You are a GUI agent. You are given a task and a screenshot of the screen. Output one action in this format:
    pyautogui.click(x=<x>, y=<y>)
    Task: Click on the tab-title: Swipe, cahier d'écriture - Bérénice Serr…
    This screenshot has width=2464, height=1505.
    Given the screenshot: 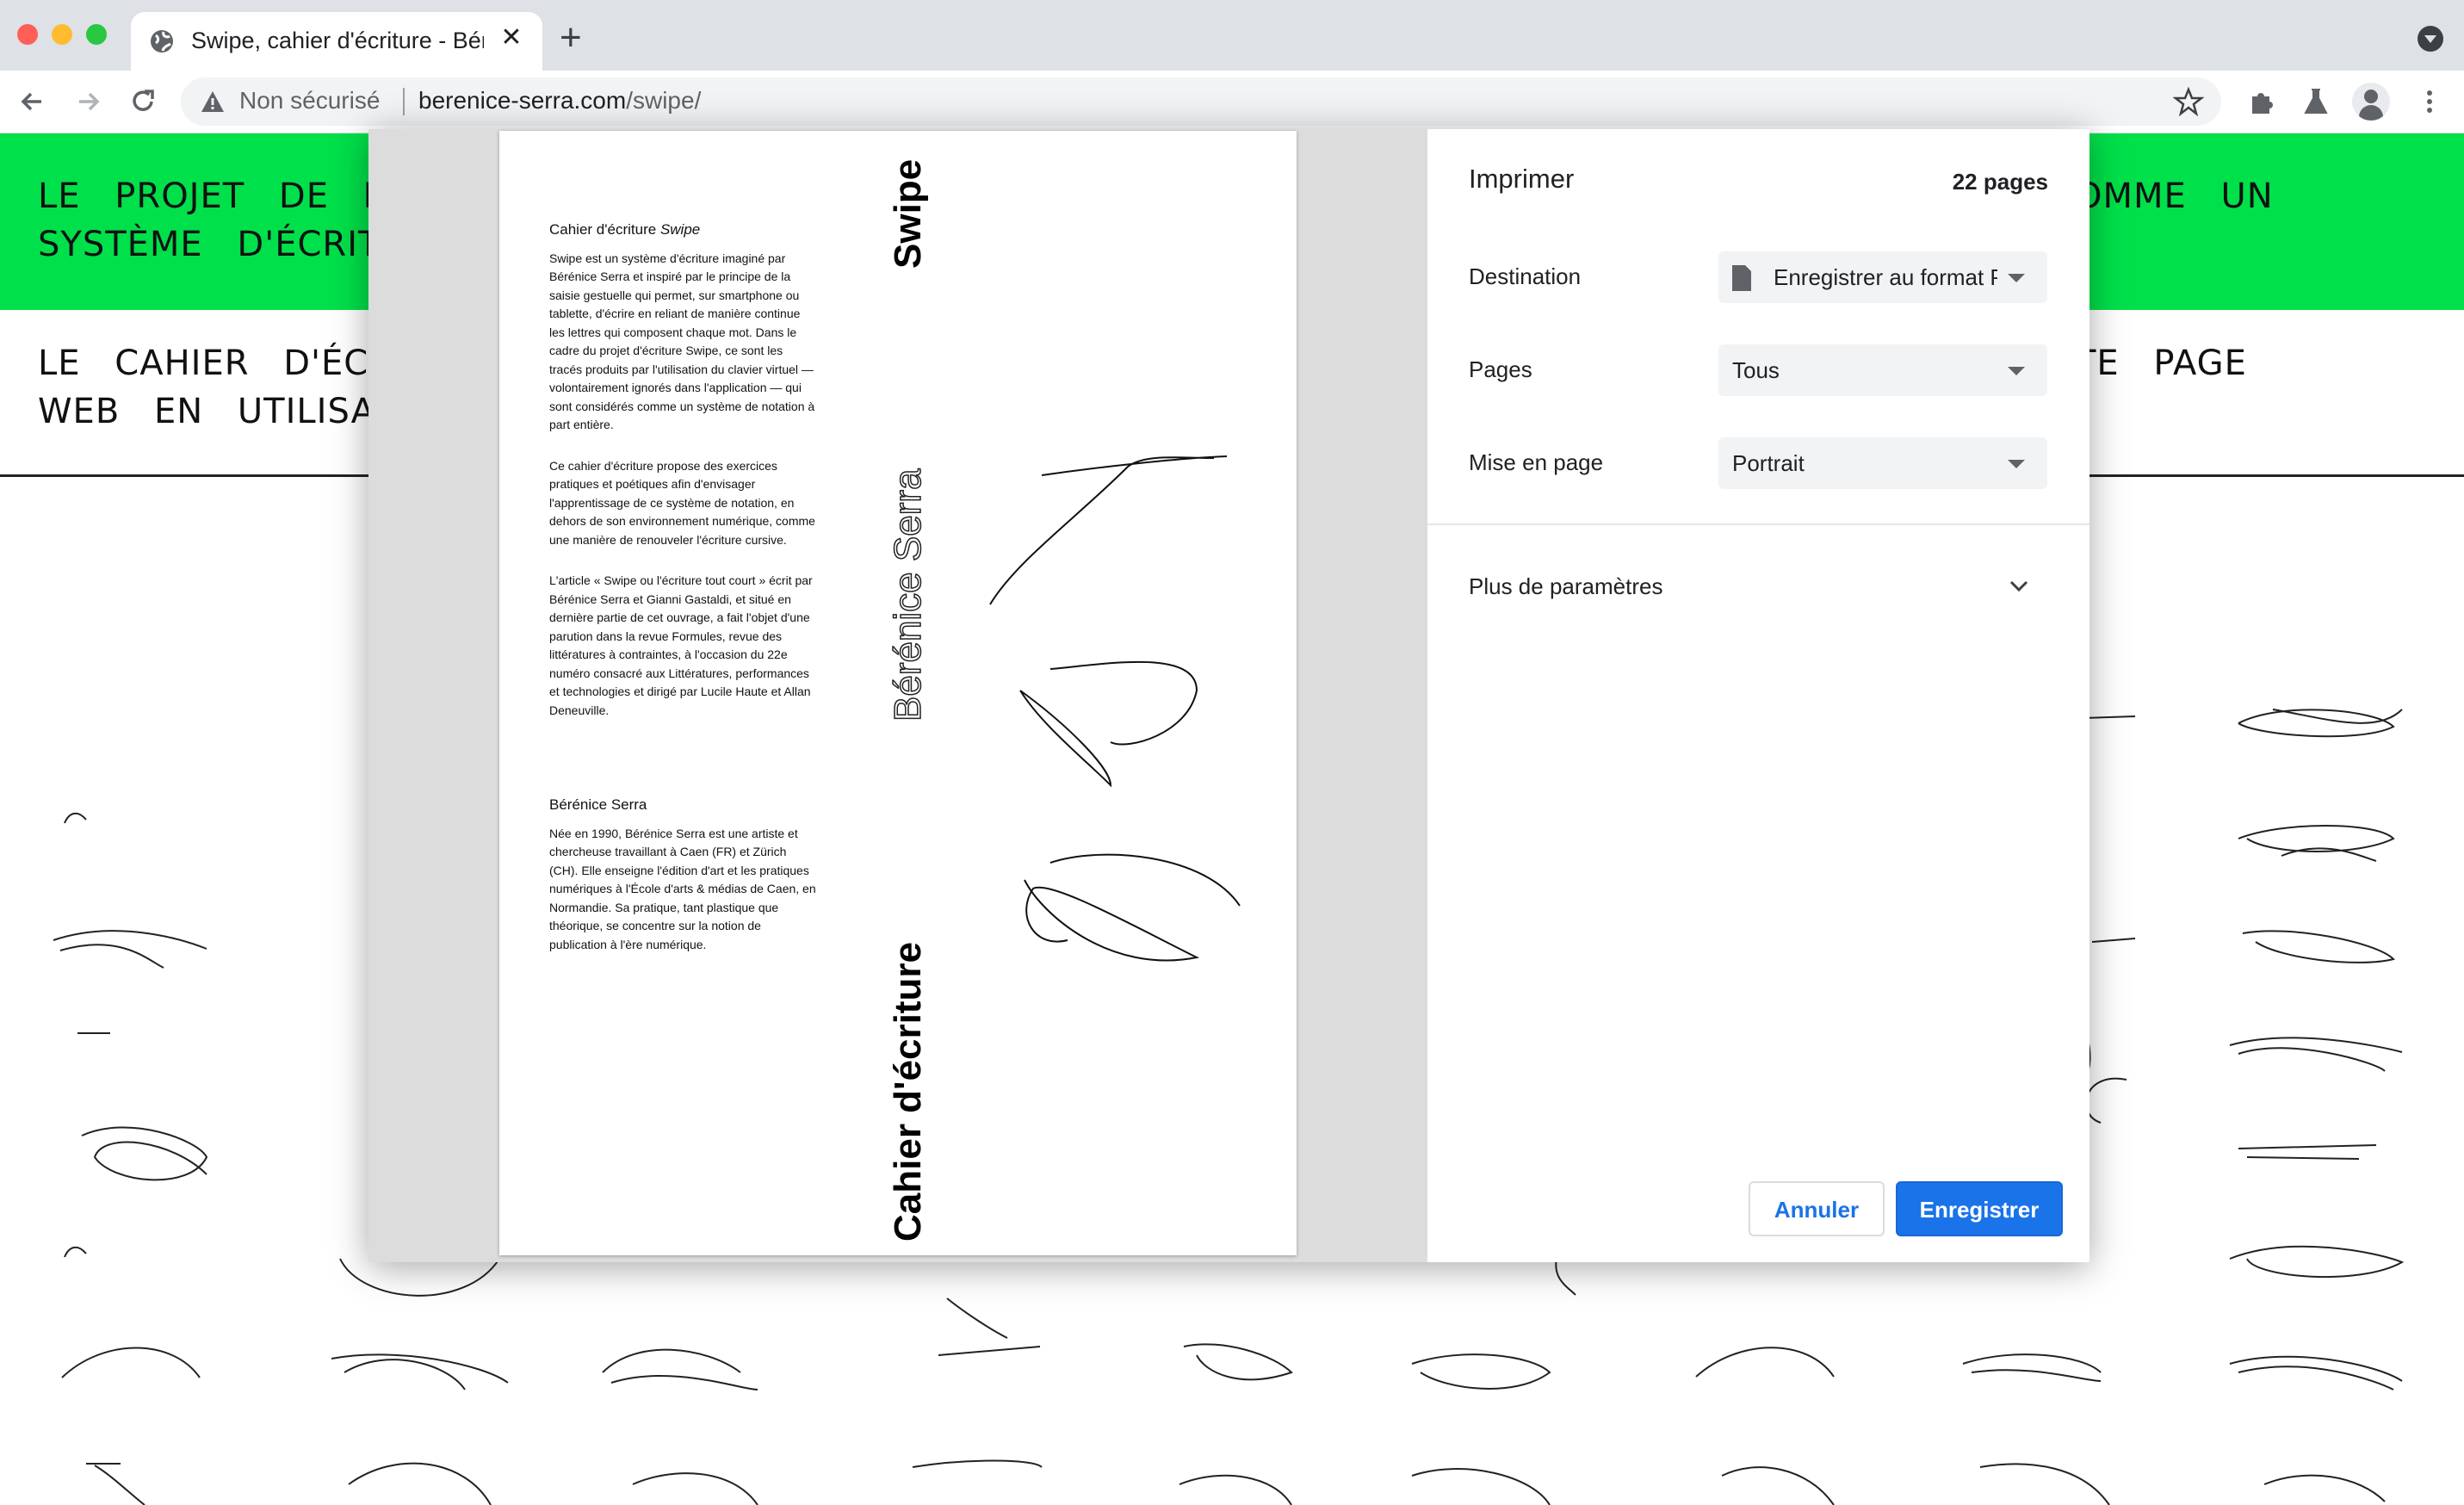 What is the action you would take?
    pyautogui.click(x=337, y=41)
    